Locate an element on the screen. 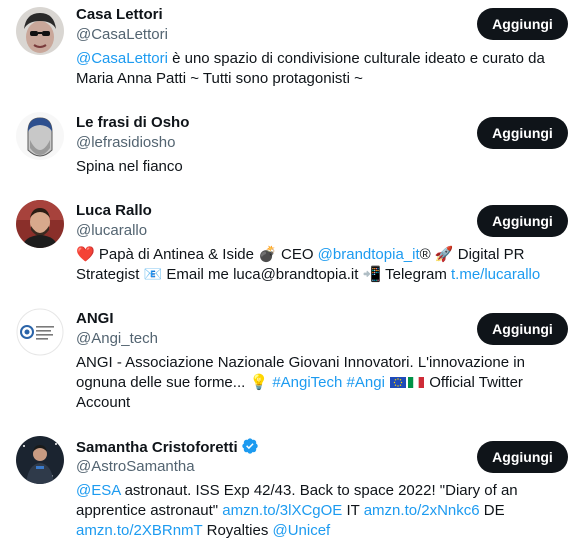  bio-link: @Unicef is located at coordinates (301, 530).